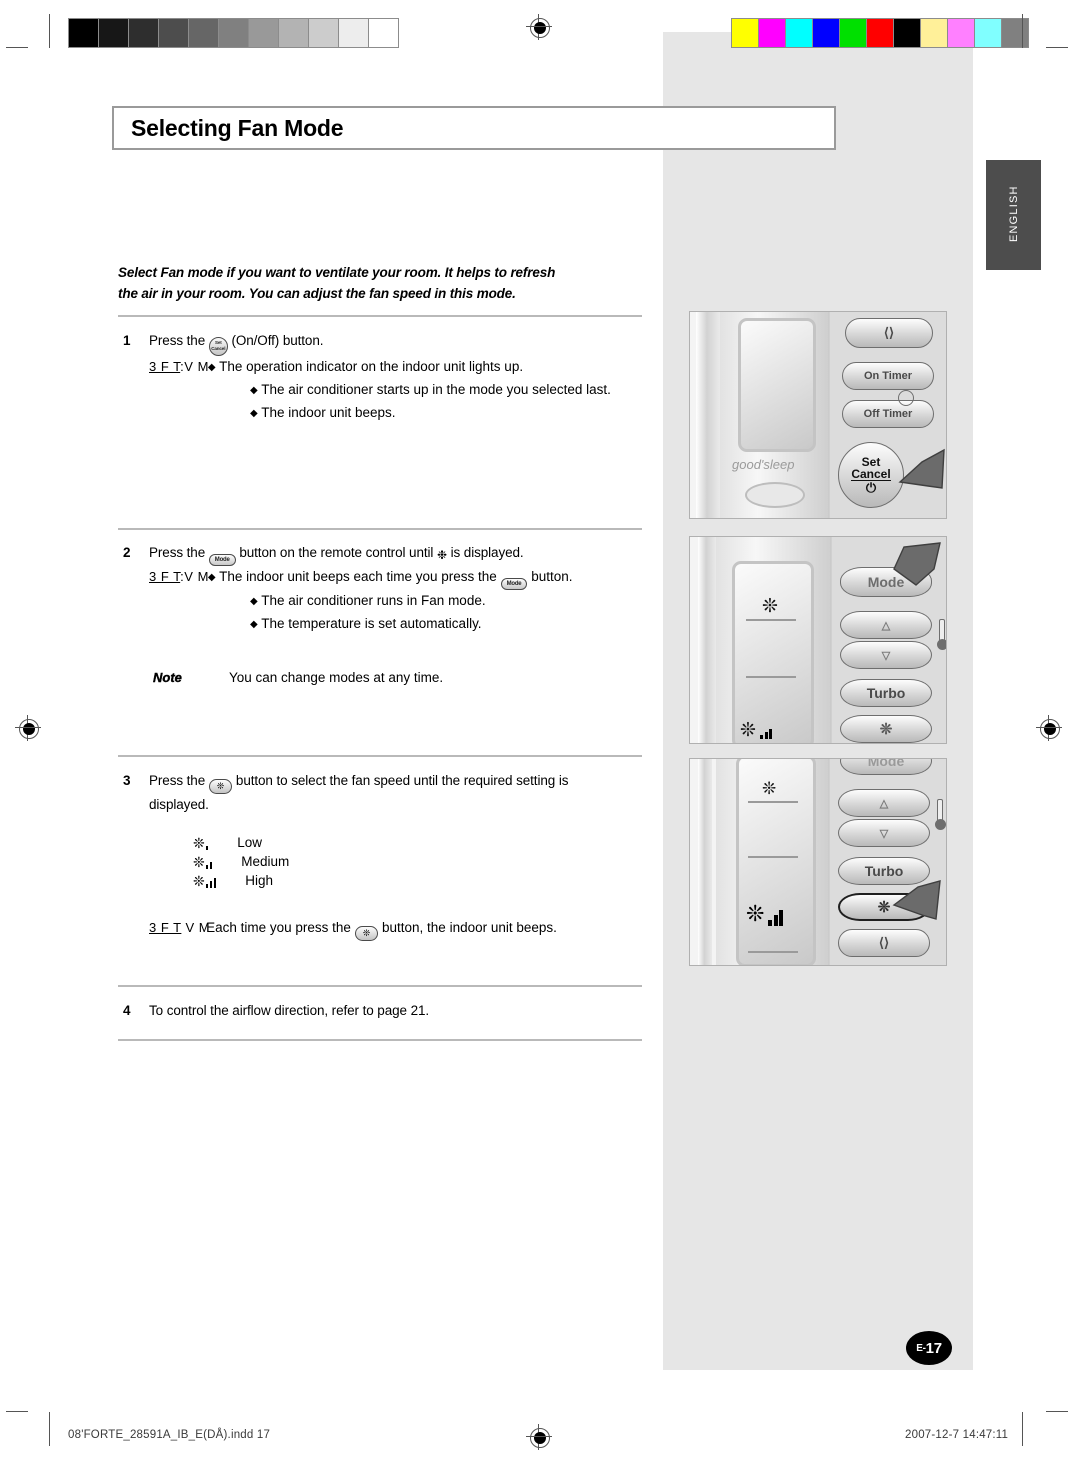  Describe the element at coordinates (773, 652) in the screenshot. I see `remote-lcd-screen` at that location.